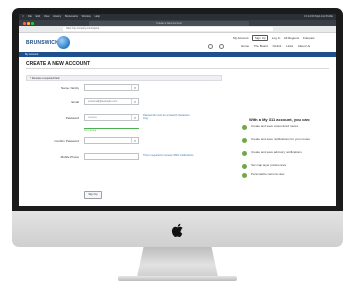  Describe the element at coordinates (71, 16) in the screenshot. I see `menu-item: Bookmarks` at that location.